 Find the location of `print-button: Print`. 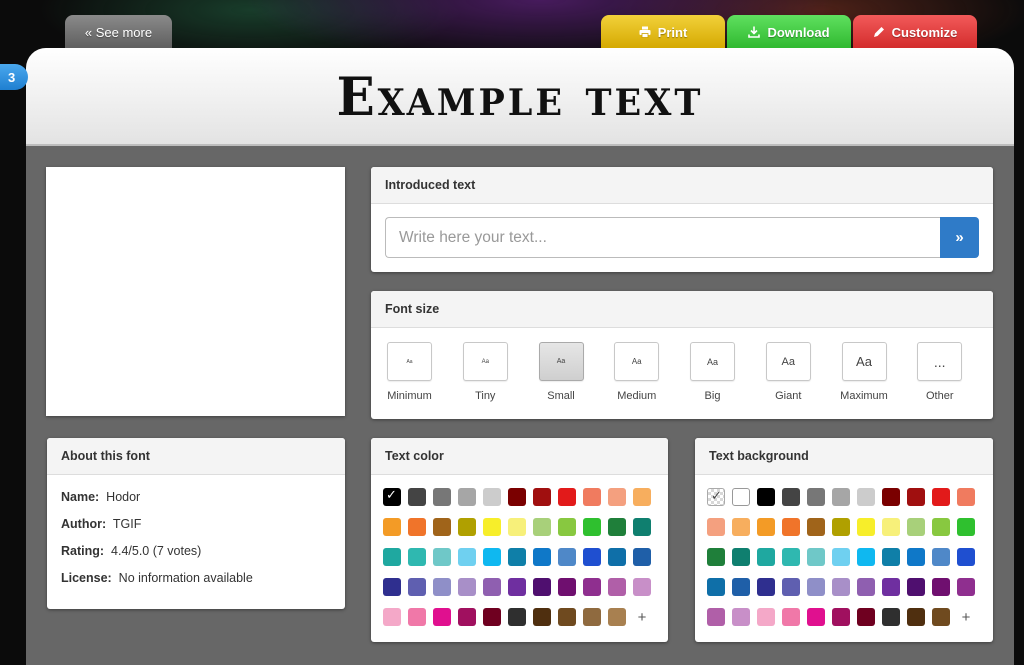

print-button: Print is located at coordinates (663, 32).